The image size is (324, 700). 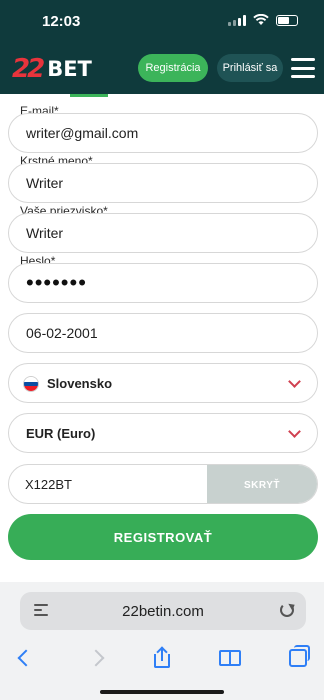 I want to click on tabs-icon, so click(x=299, y=656).